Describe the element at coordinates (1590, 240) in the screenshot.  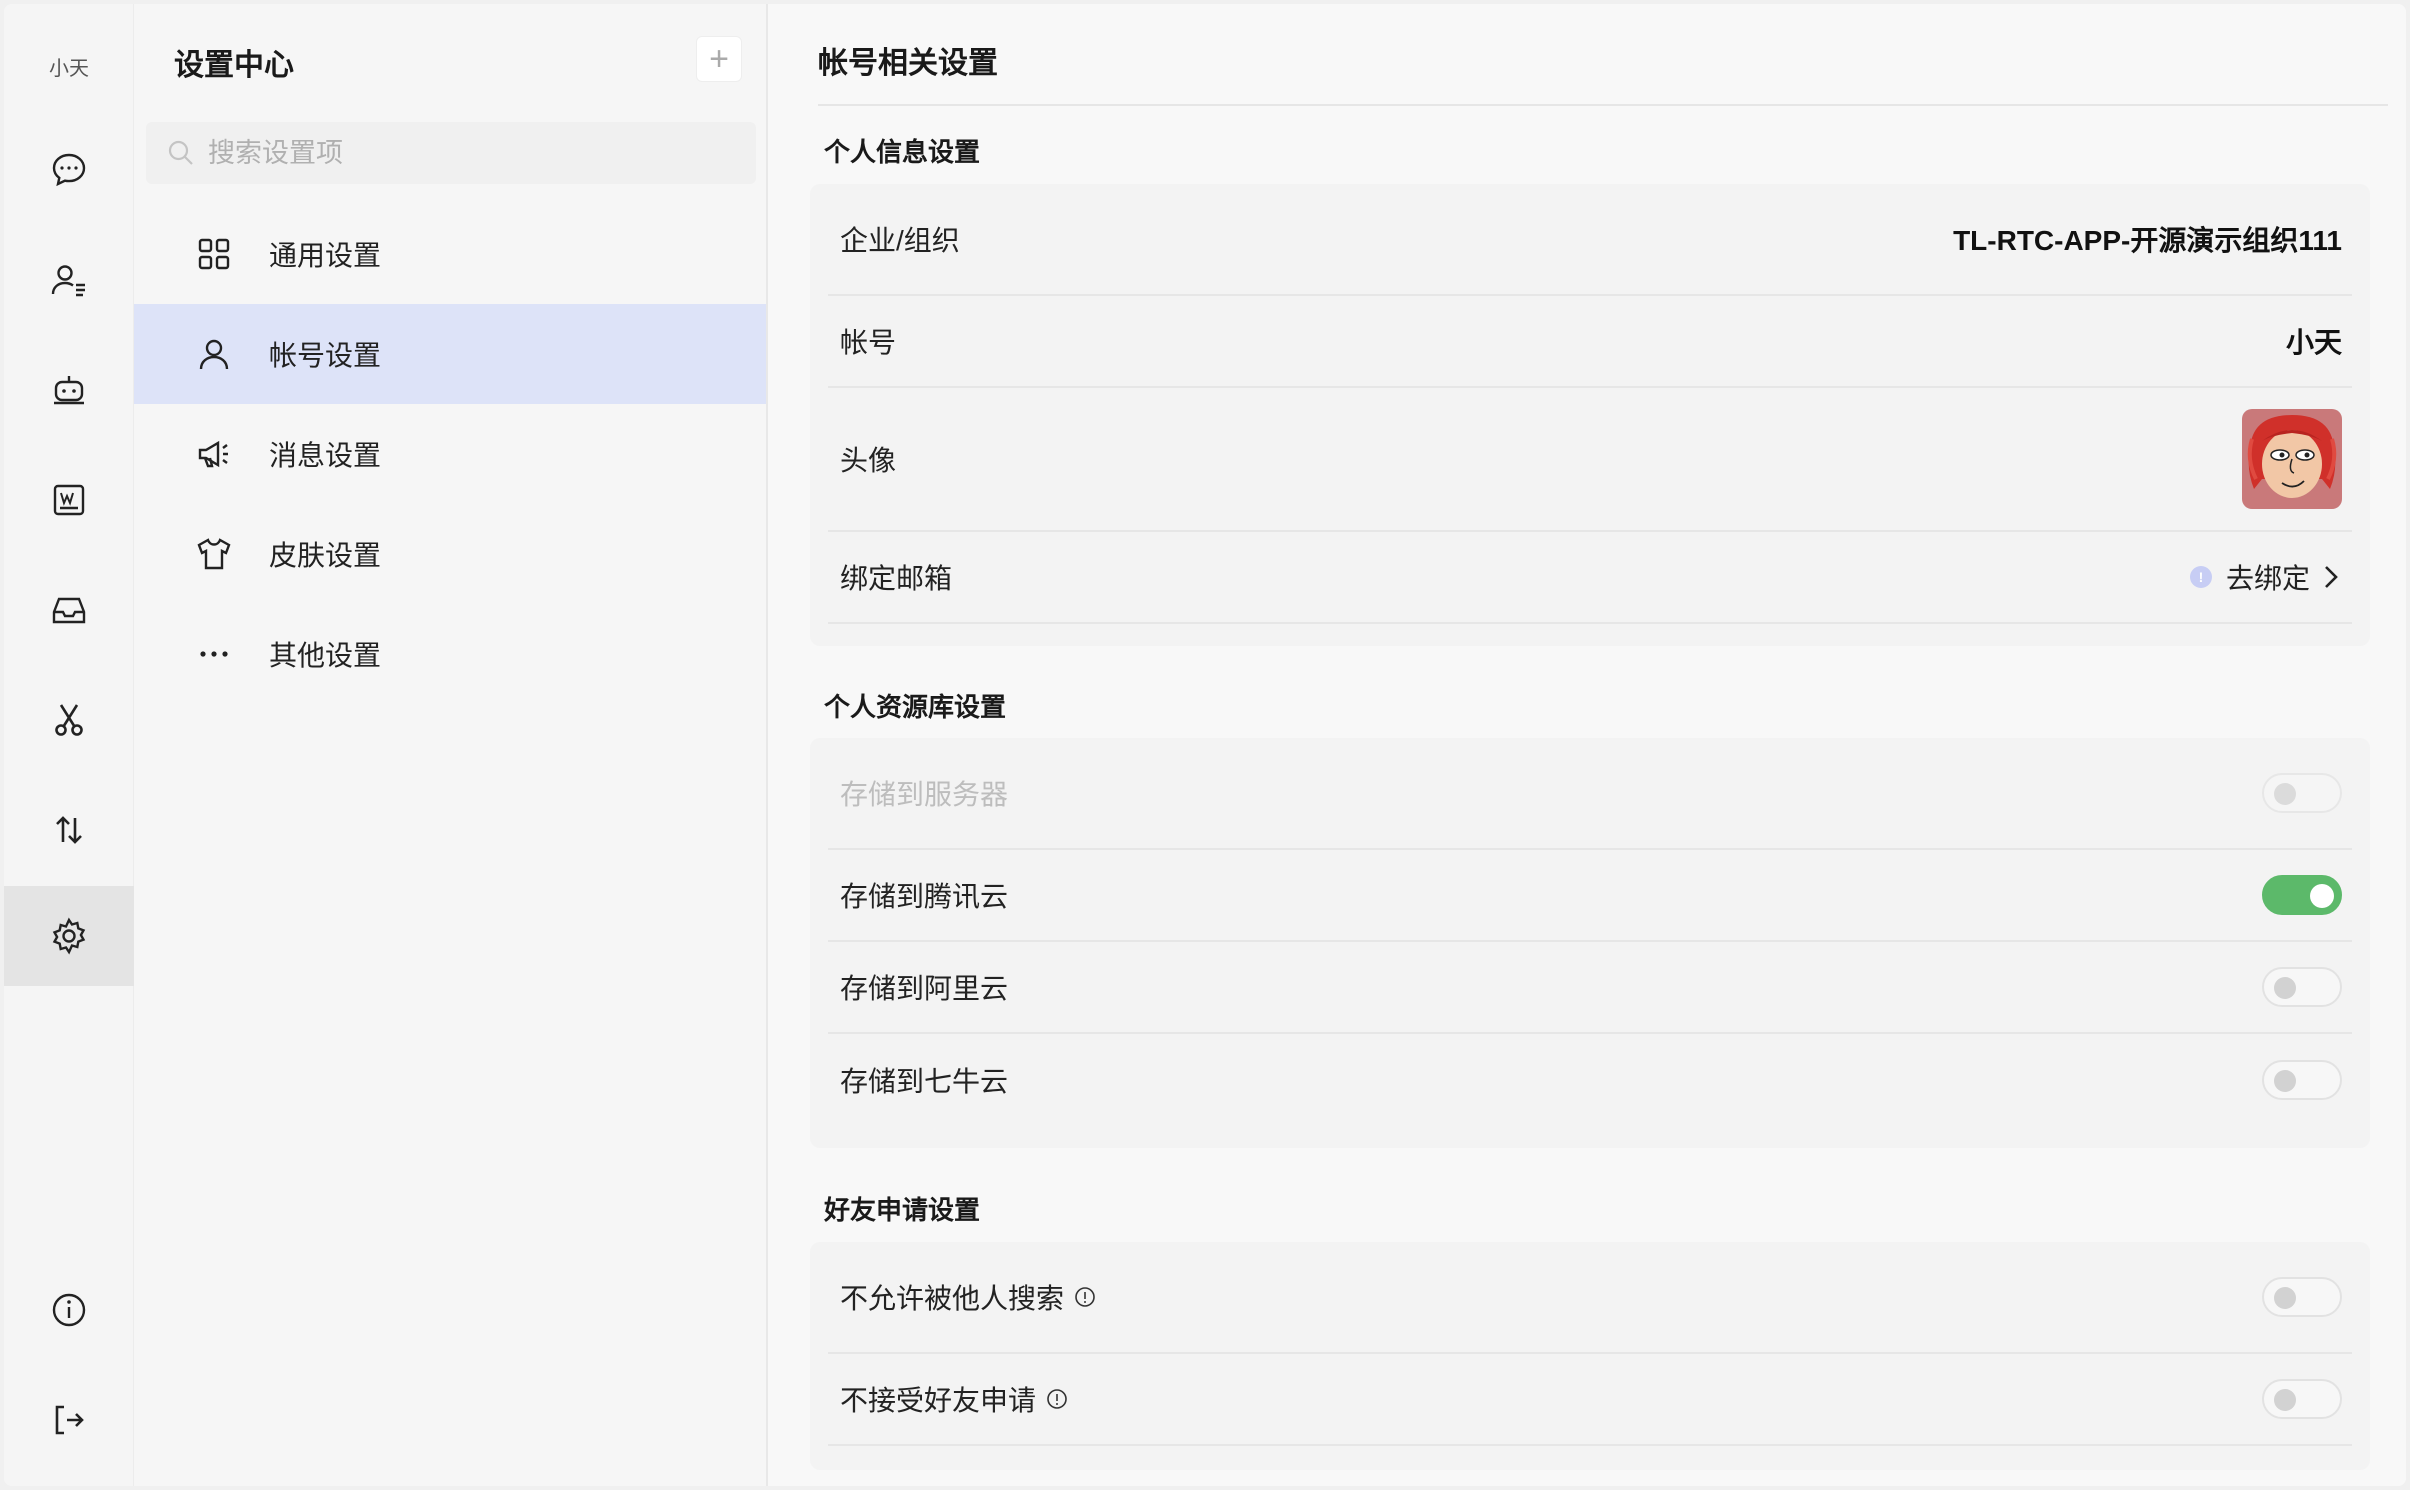
I see `row-organization: 企业/组织 TL-RTC-APP-开源演示组织111` at that location.